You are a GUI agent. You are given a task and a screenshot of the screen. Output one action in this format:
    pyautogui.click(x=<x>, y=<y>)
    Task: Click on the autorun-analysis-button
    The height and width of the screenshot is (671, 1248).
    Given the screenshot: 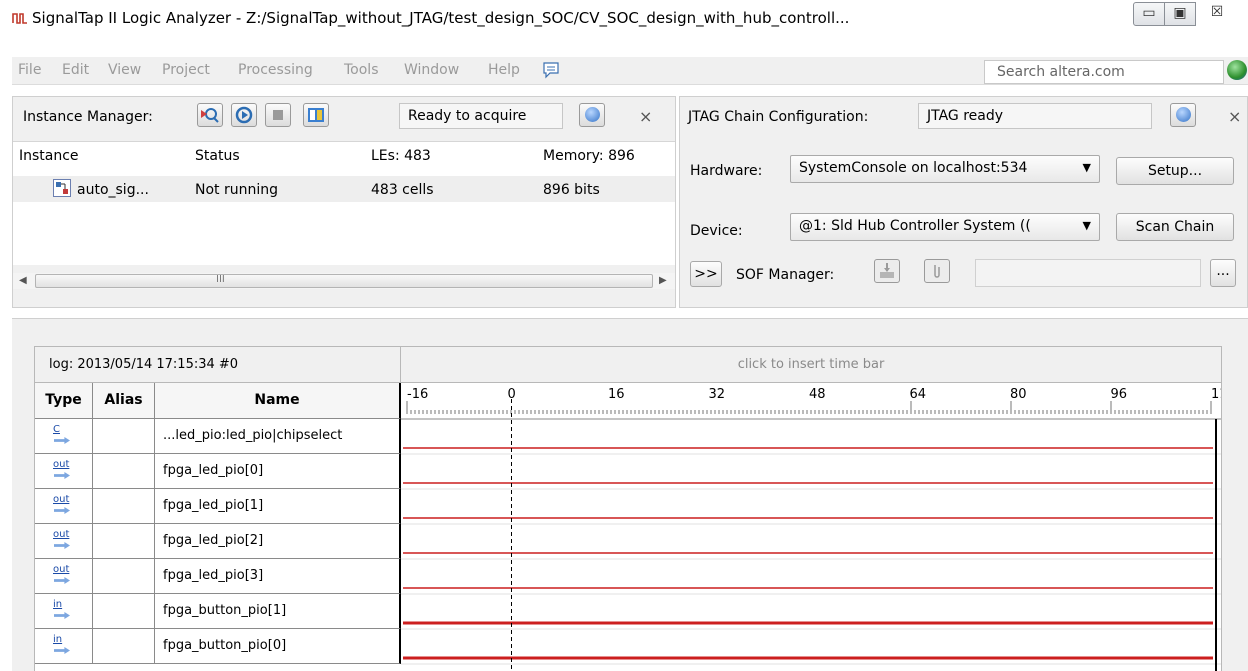 What is the action you would take?
    pyautogui.click(x=210, y=115)
    